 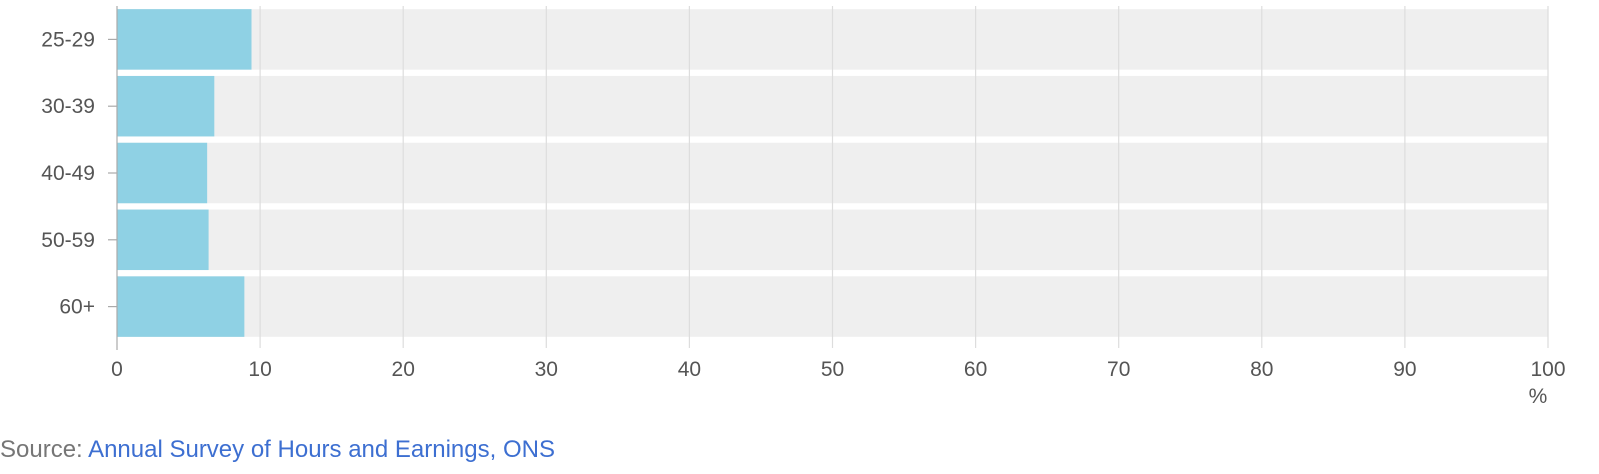 I want to click on bar-60+, so click(x=181, y=306).